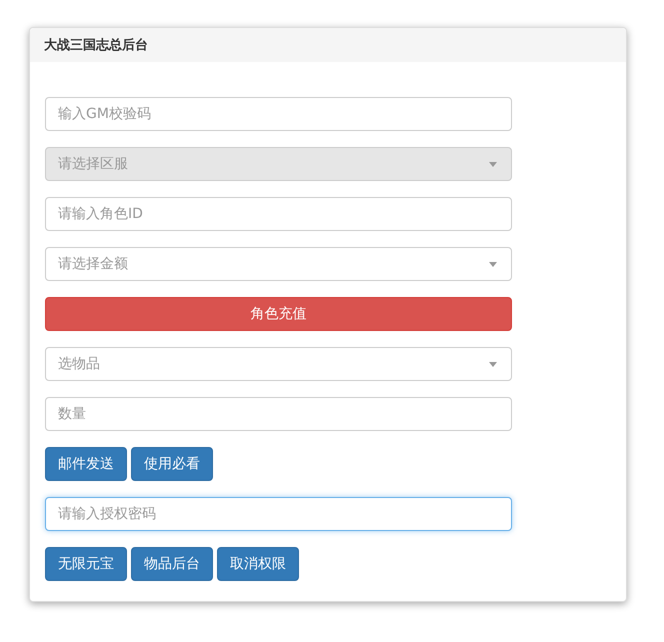 Image resolution: width=664 pixels, height=642 pixels. Describe the element at coordinates (278, 114) in the screenshot. I see `input-field: 输入GM校验码` at that location.